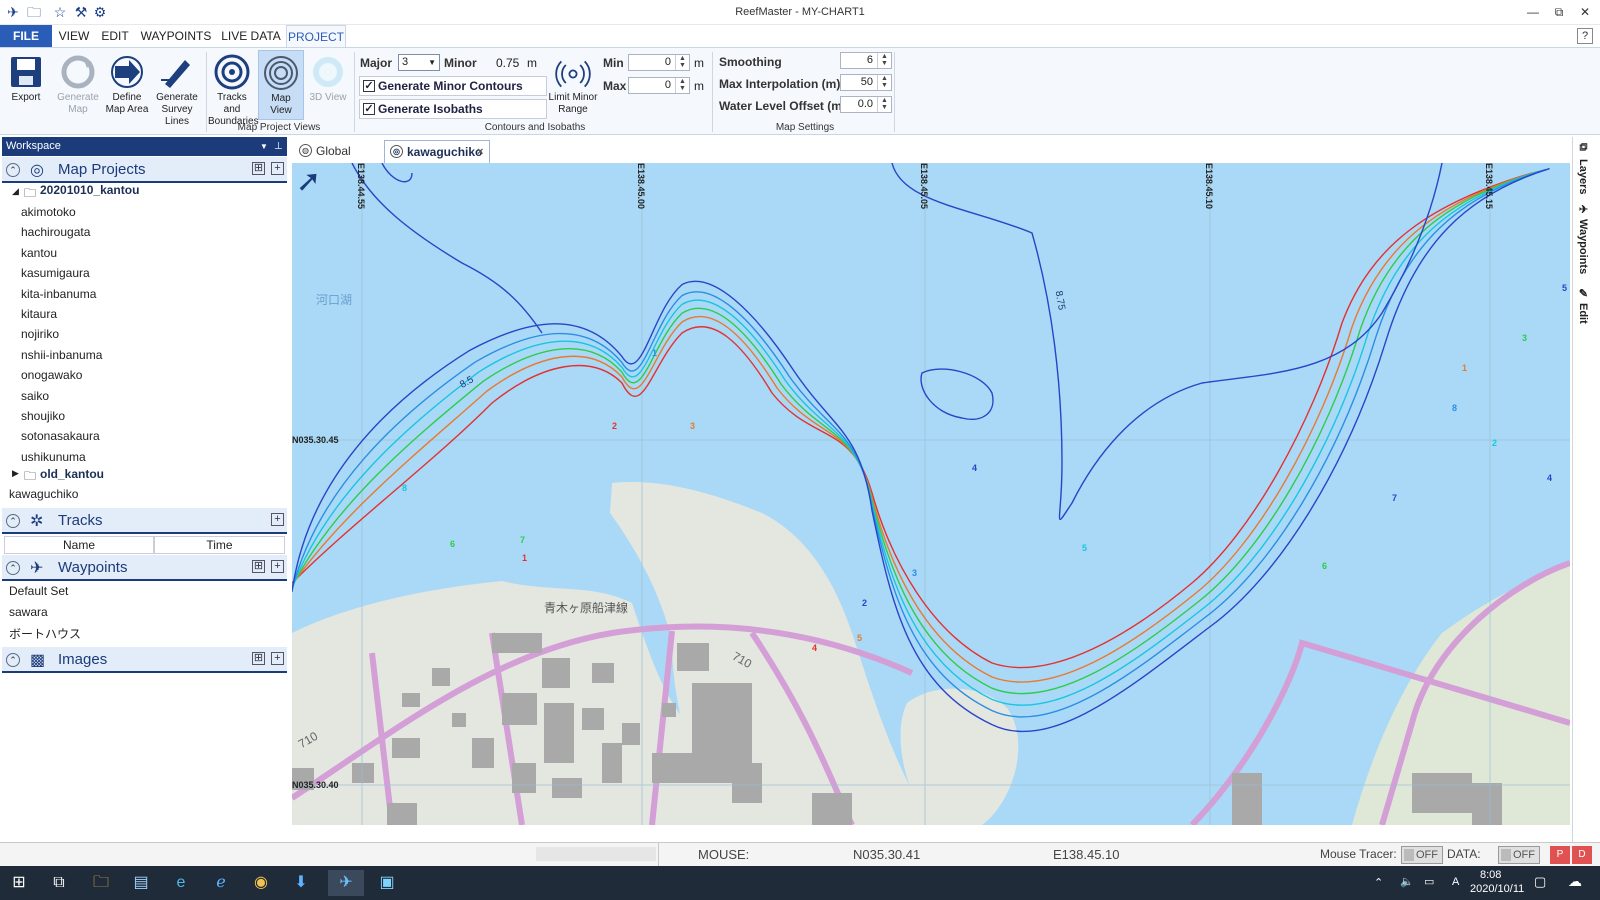 This screenshot has height=900, width=1600. What do you see at coordinates (1378, 882) in the screenshot?
I see `tray-chevron-icon: ⌃` at bounding box center [1378, 882].